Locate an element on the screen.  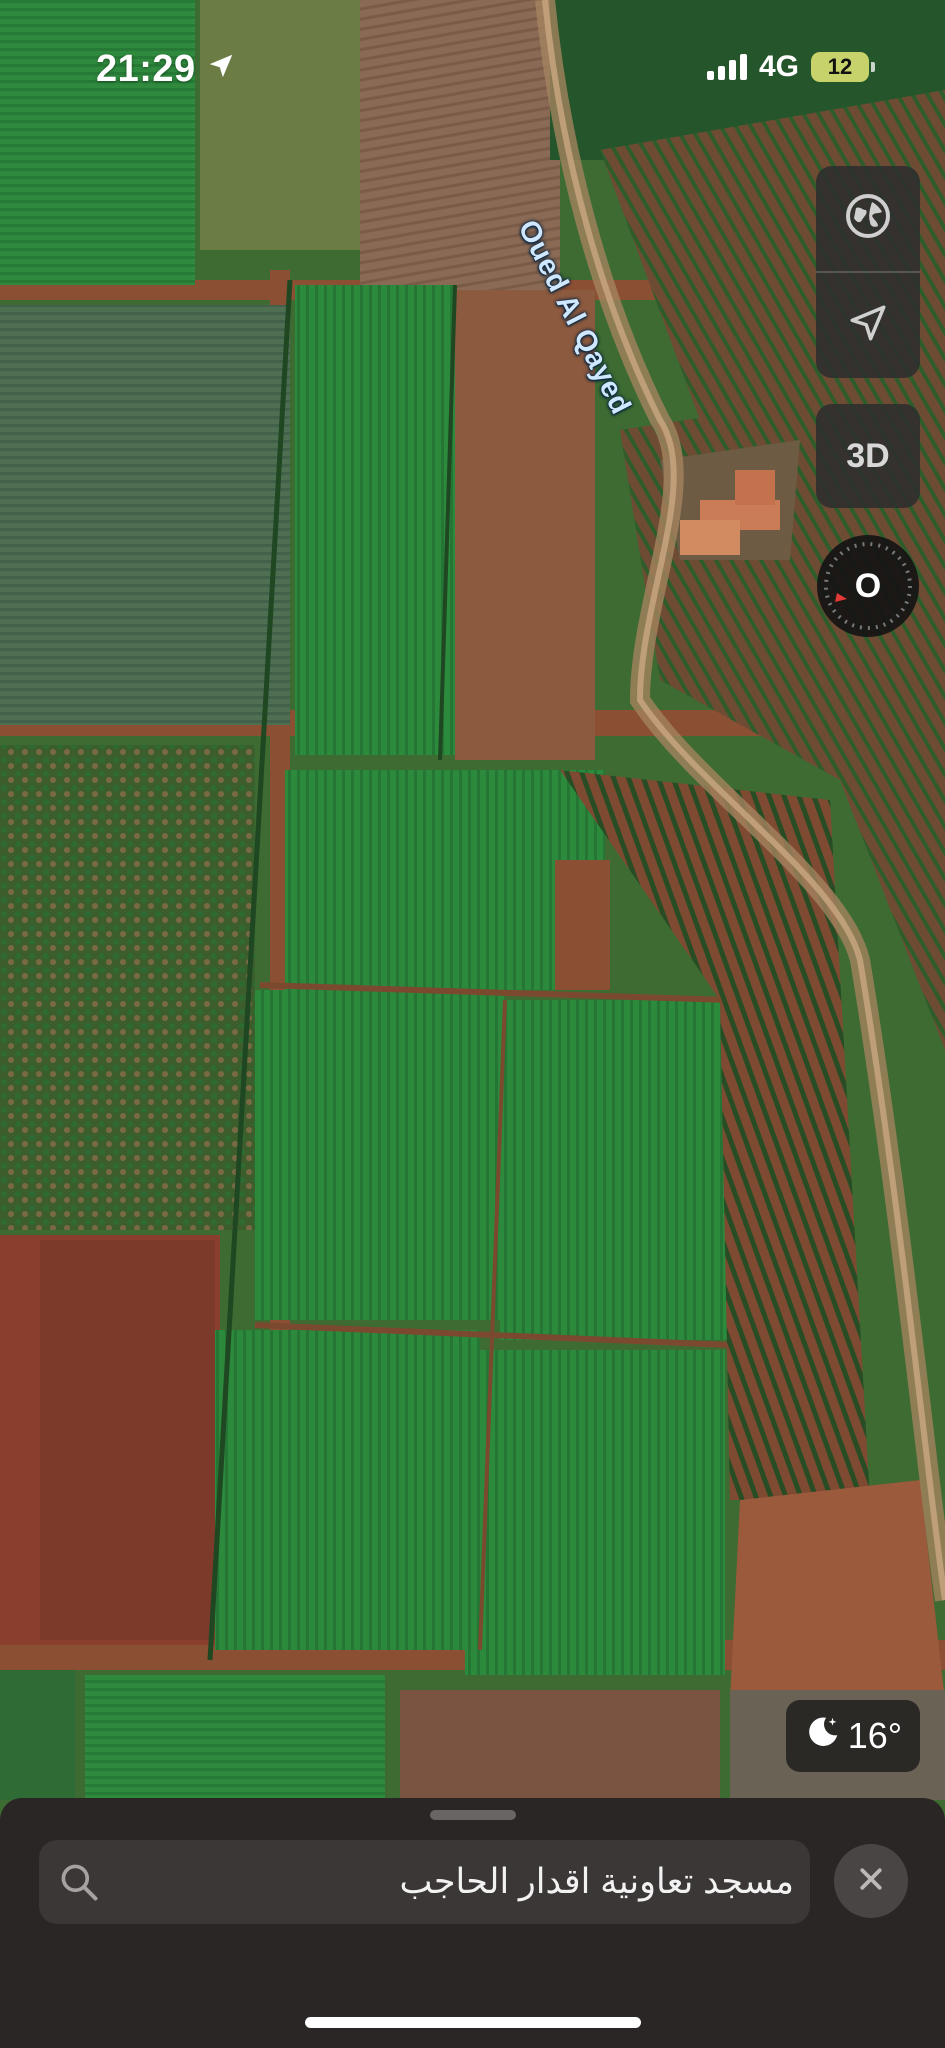
compass-button: O is located at coordinates (868, 586).